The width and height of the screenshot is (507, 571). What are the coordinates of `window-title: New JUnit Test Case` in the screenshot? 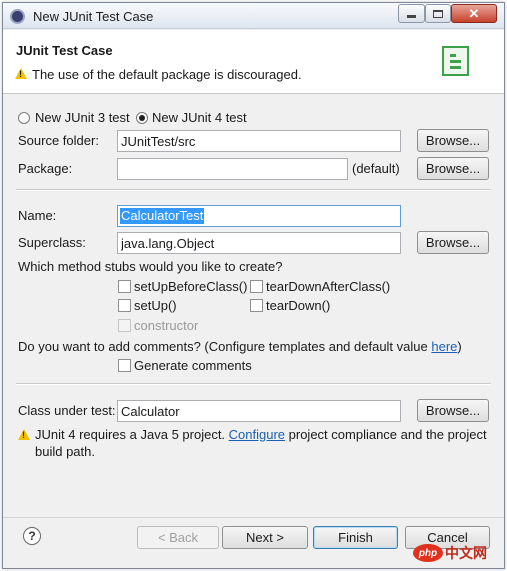 It's located at (93, 16).